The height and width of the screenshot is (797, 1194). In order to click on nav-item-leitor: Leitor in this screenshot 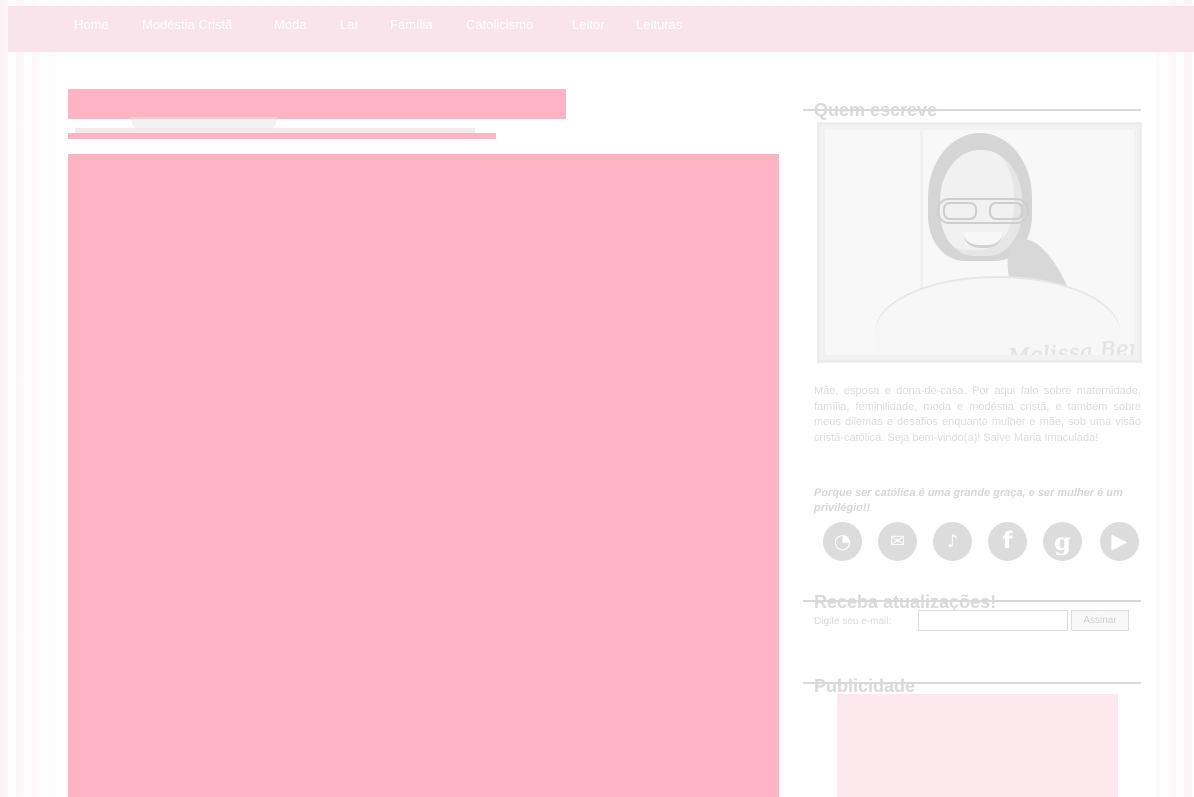, I will do `click(588, 25)`.